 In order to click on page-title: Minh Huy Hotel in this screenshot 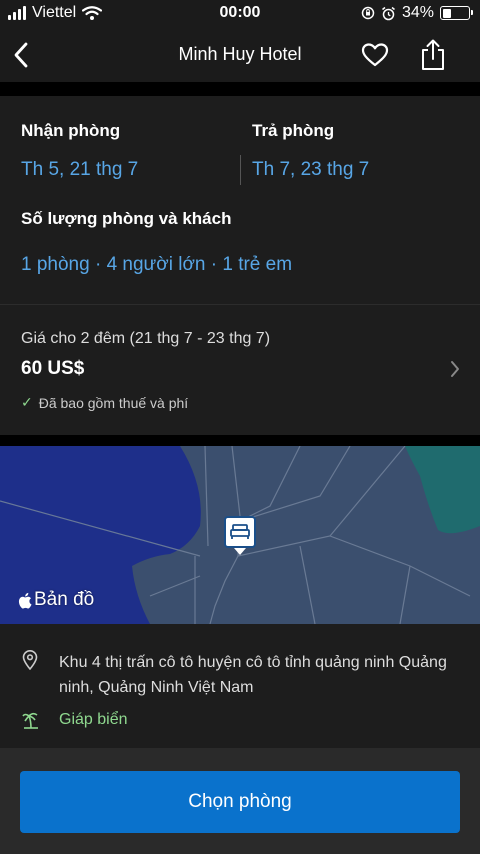, I will do `click(240, 54)`.